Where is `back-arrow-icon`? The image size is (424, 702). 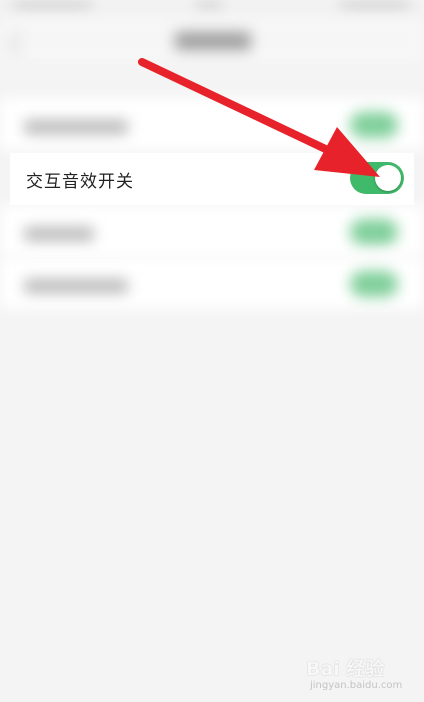
back-arrow-icon is located at coordinates (20, 44).